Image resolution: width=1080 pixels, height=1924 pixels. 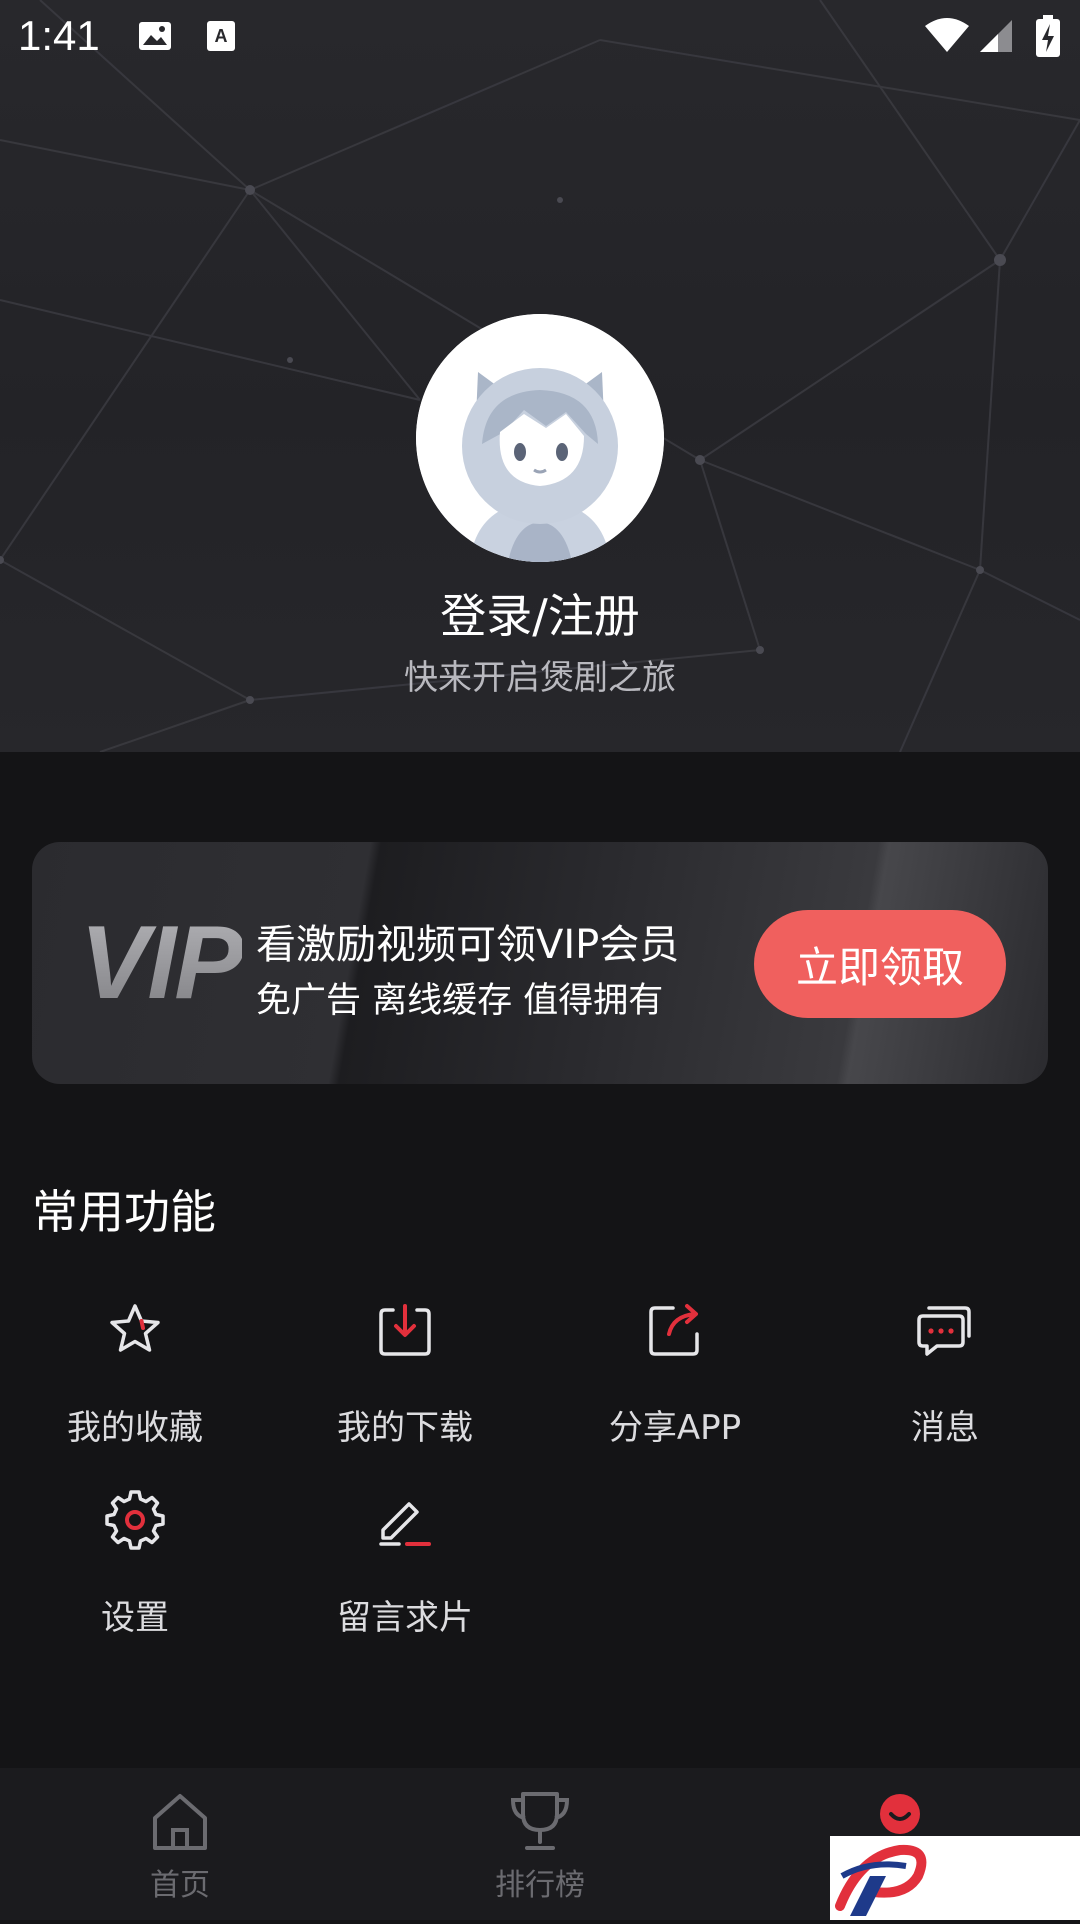 What do you see at coordinates (674, 1330) in the screenshot?
I see `share-icon` at bounding box center [674, 1330].